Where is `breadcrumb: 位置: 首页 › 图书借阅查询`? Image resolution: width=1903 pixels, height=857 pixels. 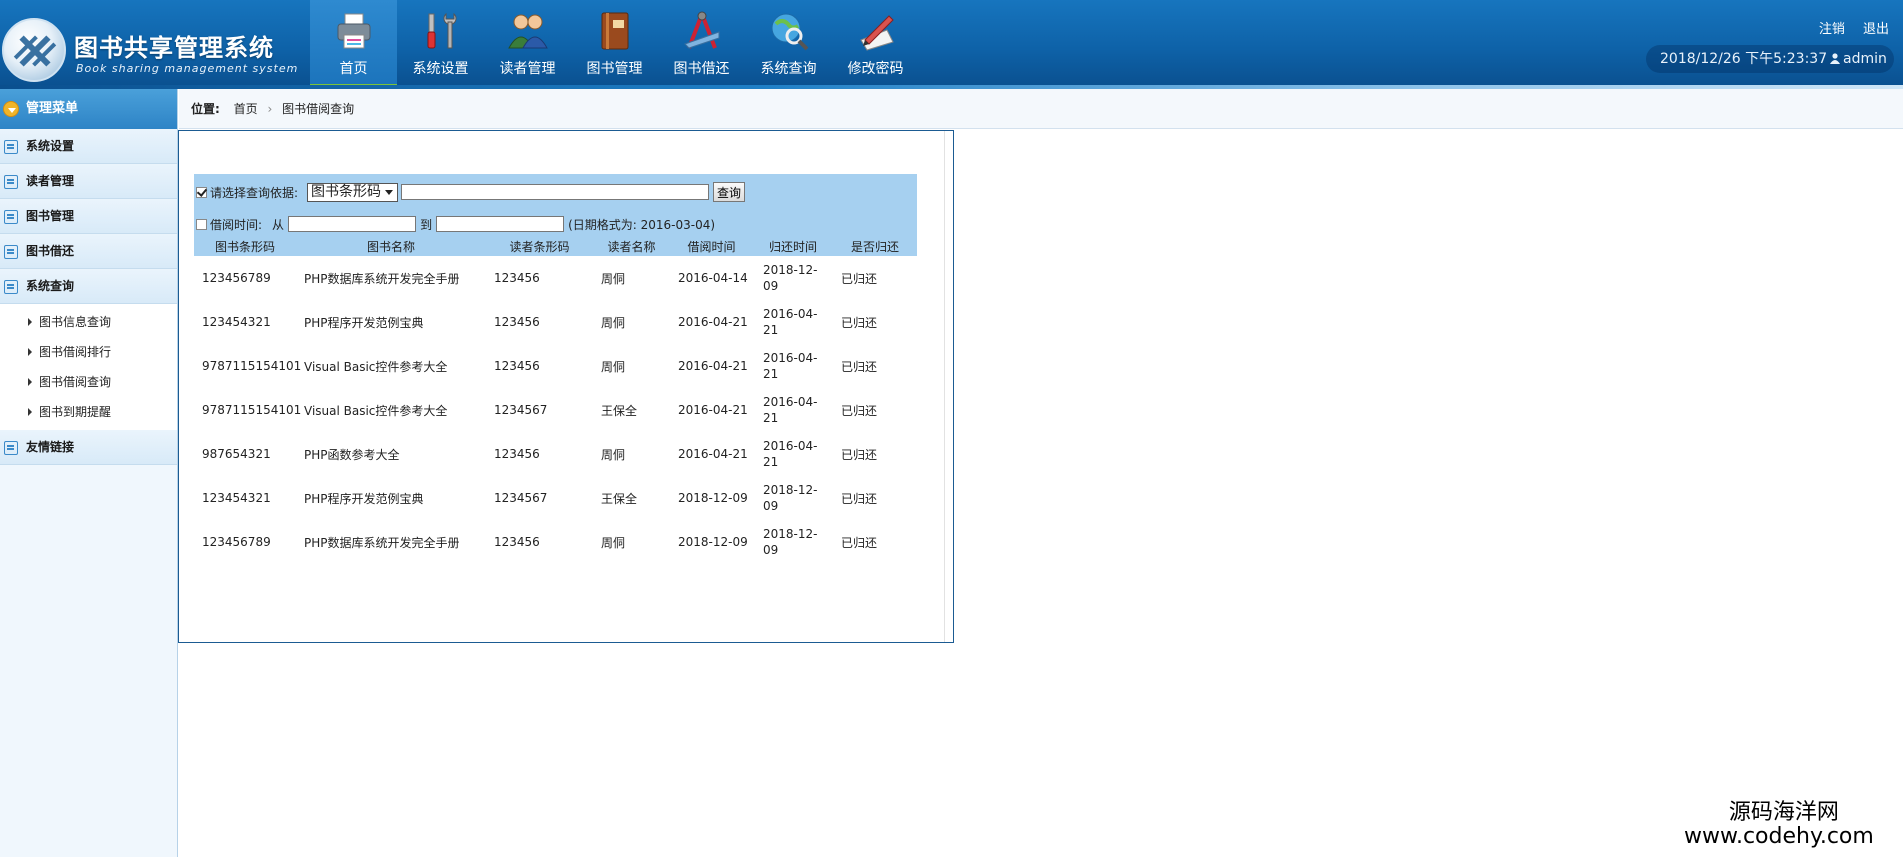
breadcrumb: 位置: 首页 › 图书借阅查询 is located at coordinates (1041, 109).